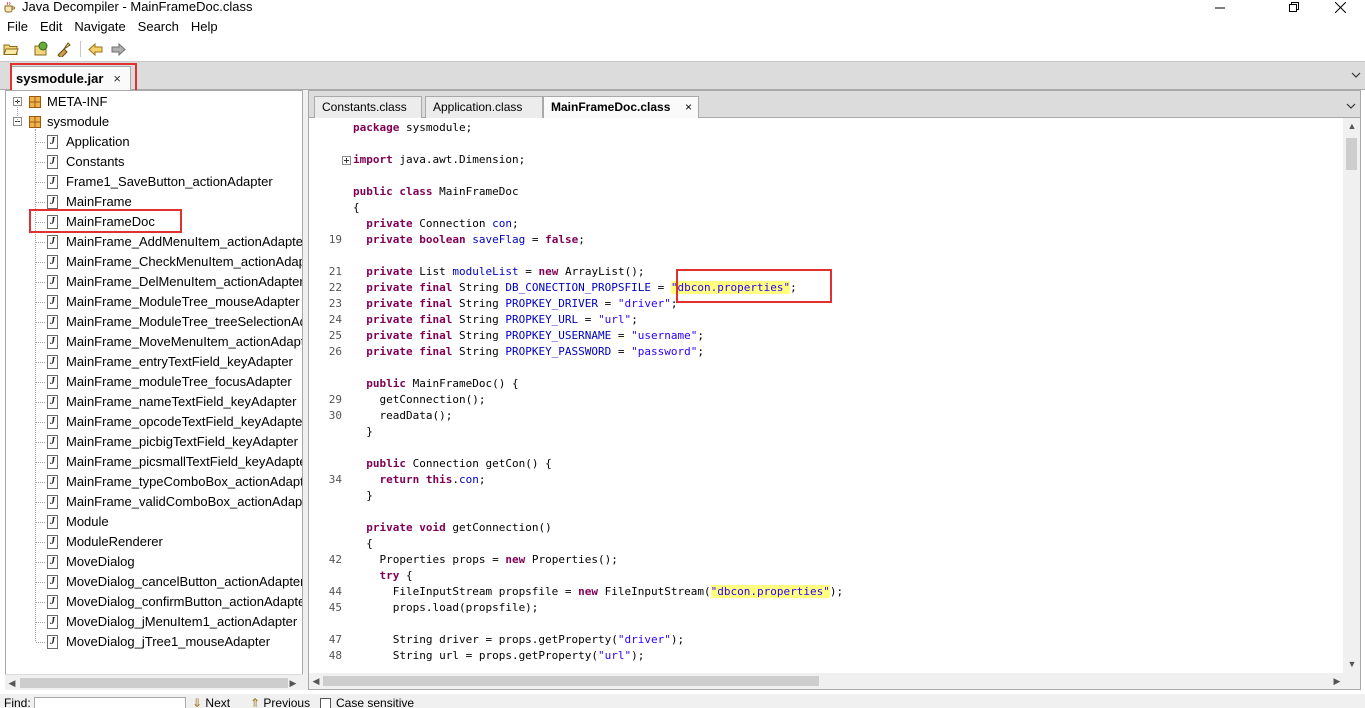 The height and width of the screenshot is (708, 1365). I want to click on tree-class-item: J Module, so click(154, 522).